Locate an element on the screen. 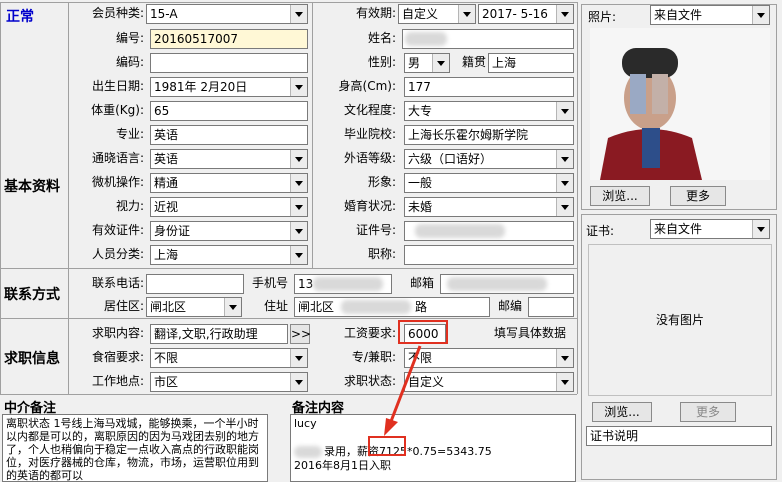 The image size is (782, 482). remark-textarea: lucy 录用，薪资7125*0.75=5343.75 2016年8月1日入职 is located at coordinates (433, 448).